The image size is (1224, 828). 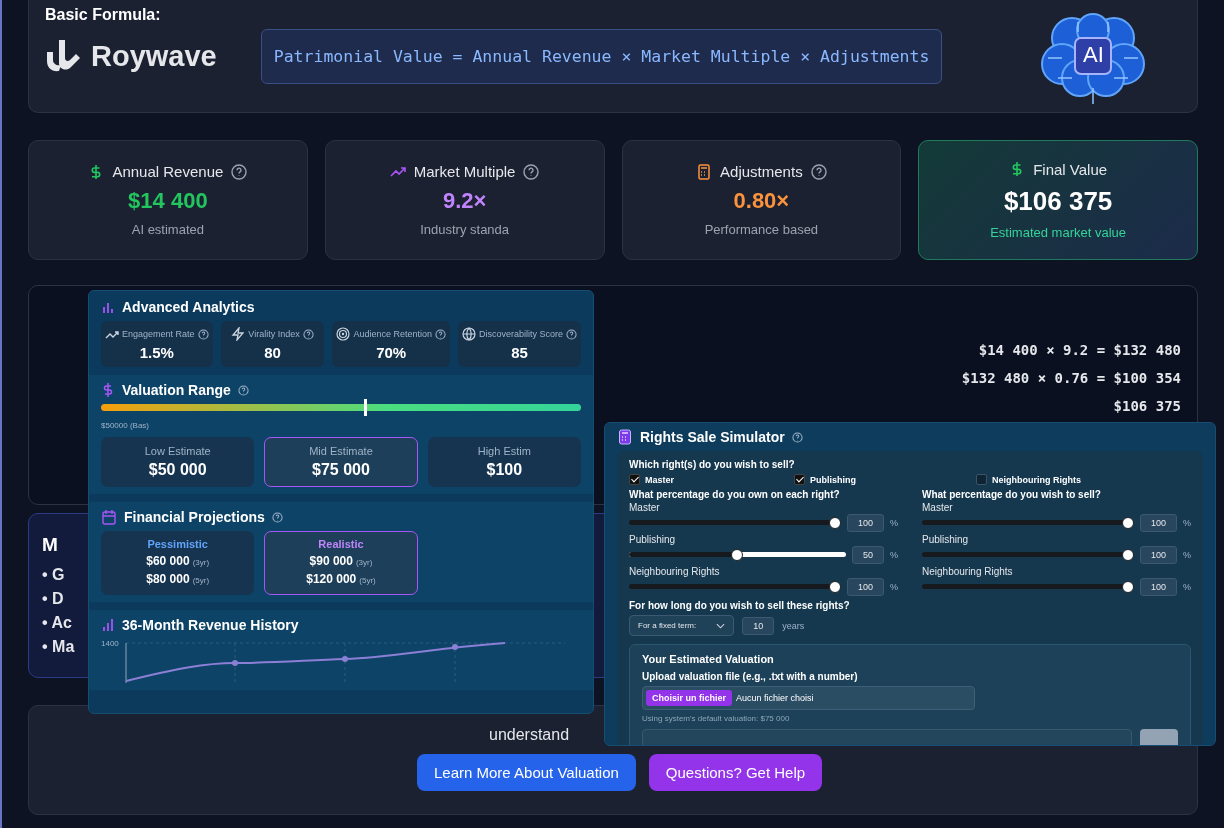 What do you see at coordinates (341, 563) in the screenshot?
I see `scenario-card: Realistic $90 000 (3yr) $120 000 (5yr)` at bounding box center [341, 563].